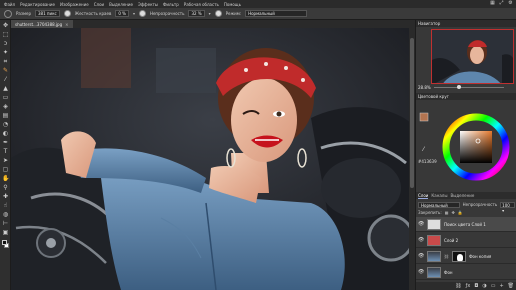  I want to click on layer-opacity-label: Непрозрачность, so click(480, 204).